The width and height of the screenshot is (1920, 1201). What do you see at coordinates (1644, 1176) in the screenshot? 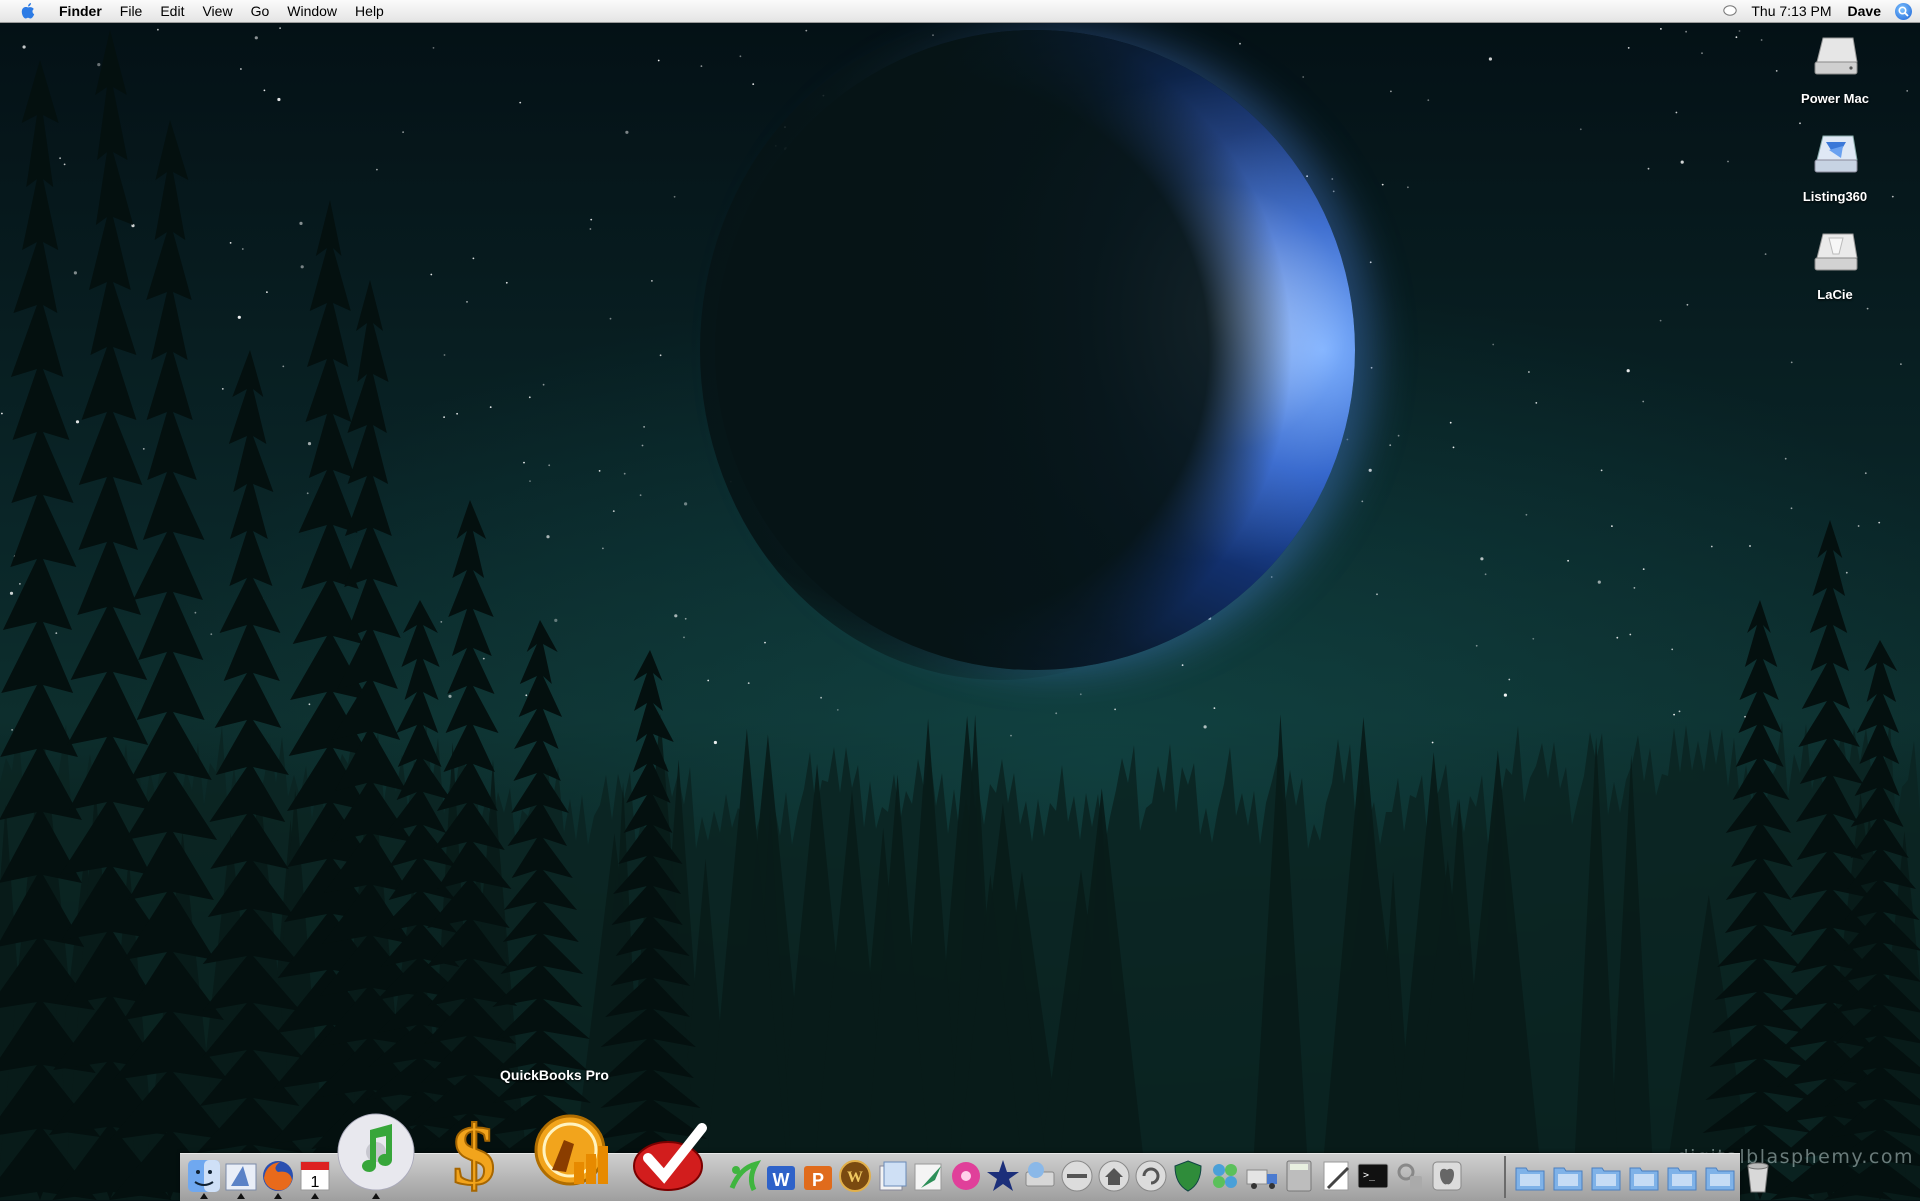
I see `dock-stack-downloads-icon` at bounding box center [1644, 1176].